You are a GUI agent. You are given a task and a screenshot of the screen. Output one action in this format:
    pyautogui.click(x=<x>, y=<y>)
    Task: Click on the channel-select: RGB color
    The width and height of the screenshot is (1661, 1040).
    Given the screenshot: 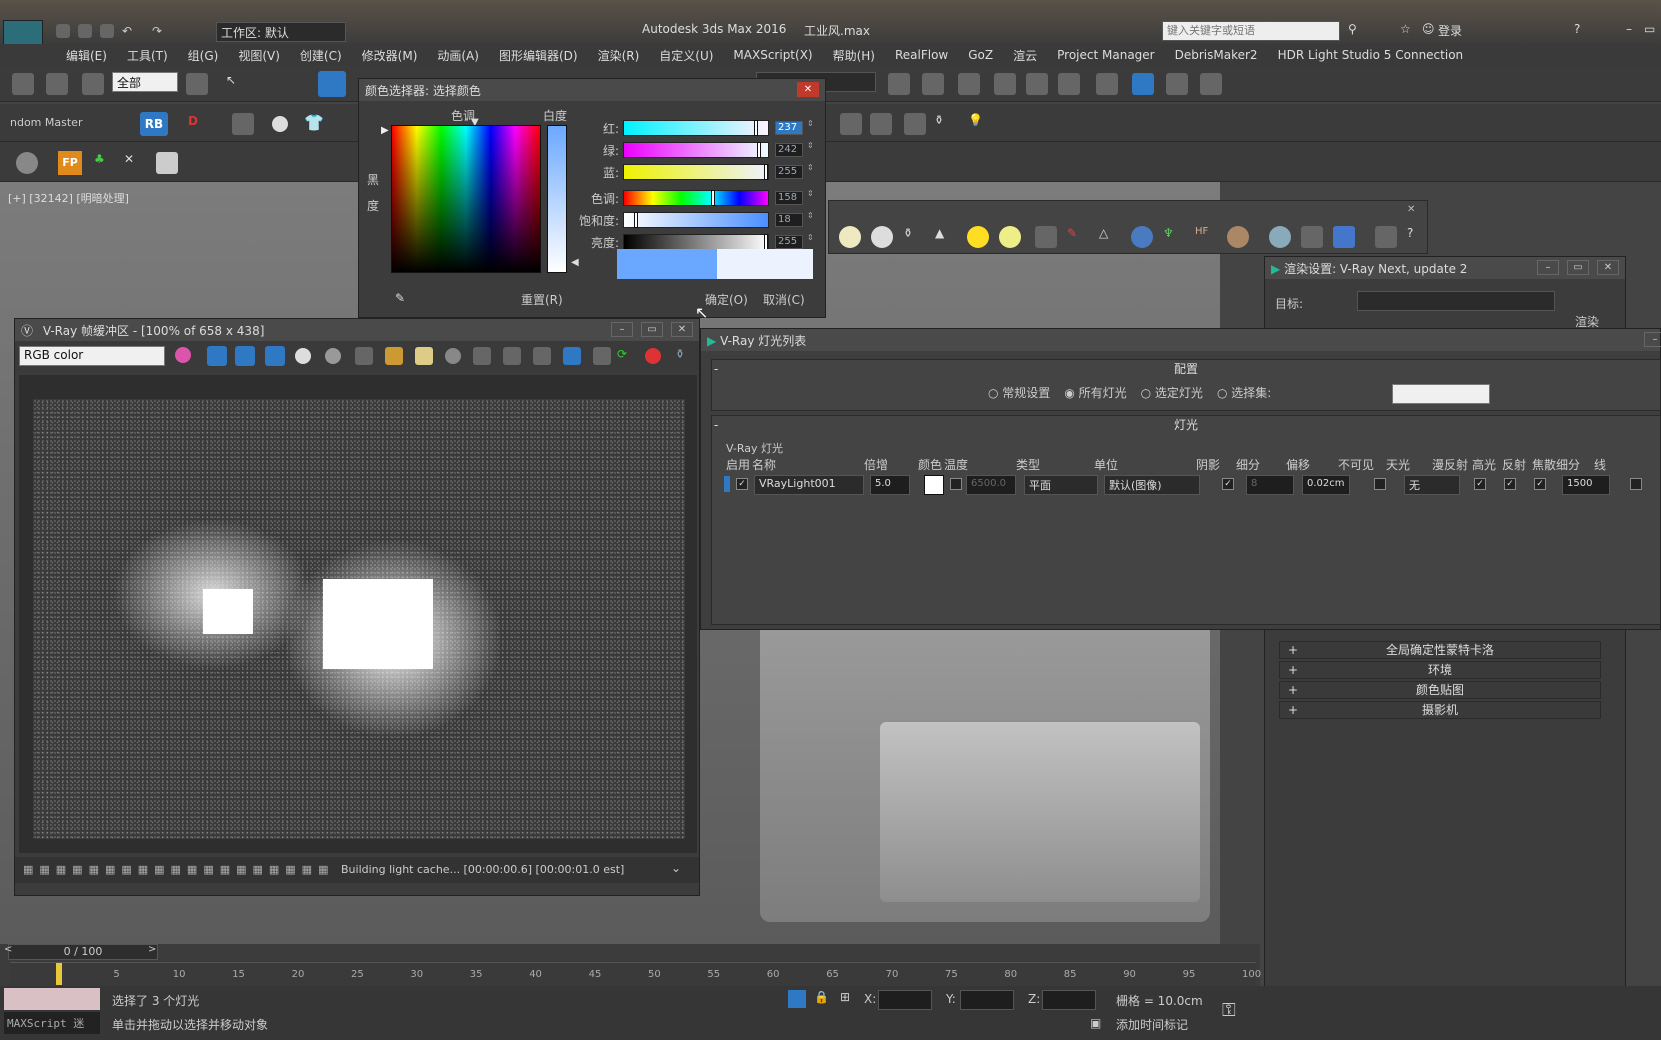 What is the action you would take?
    pyautogui.click(x=92, y=356)
    